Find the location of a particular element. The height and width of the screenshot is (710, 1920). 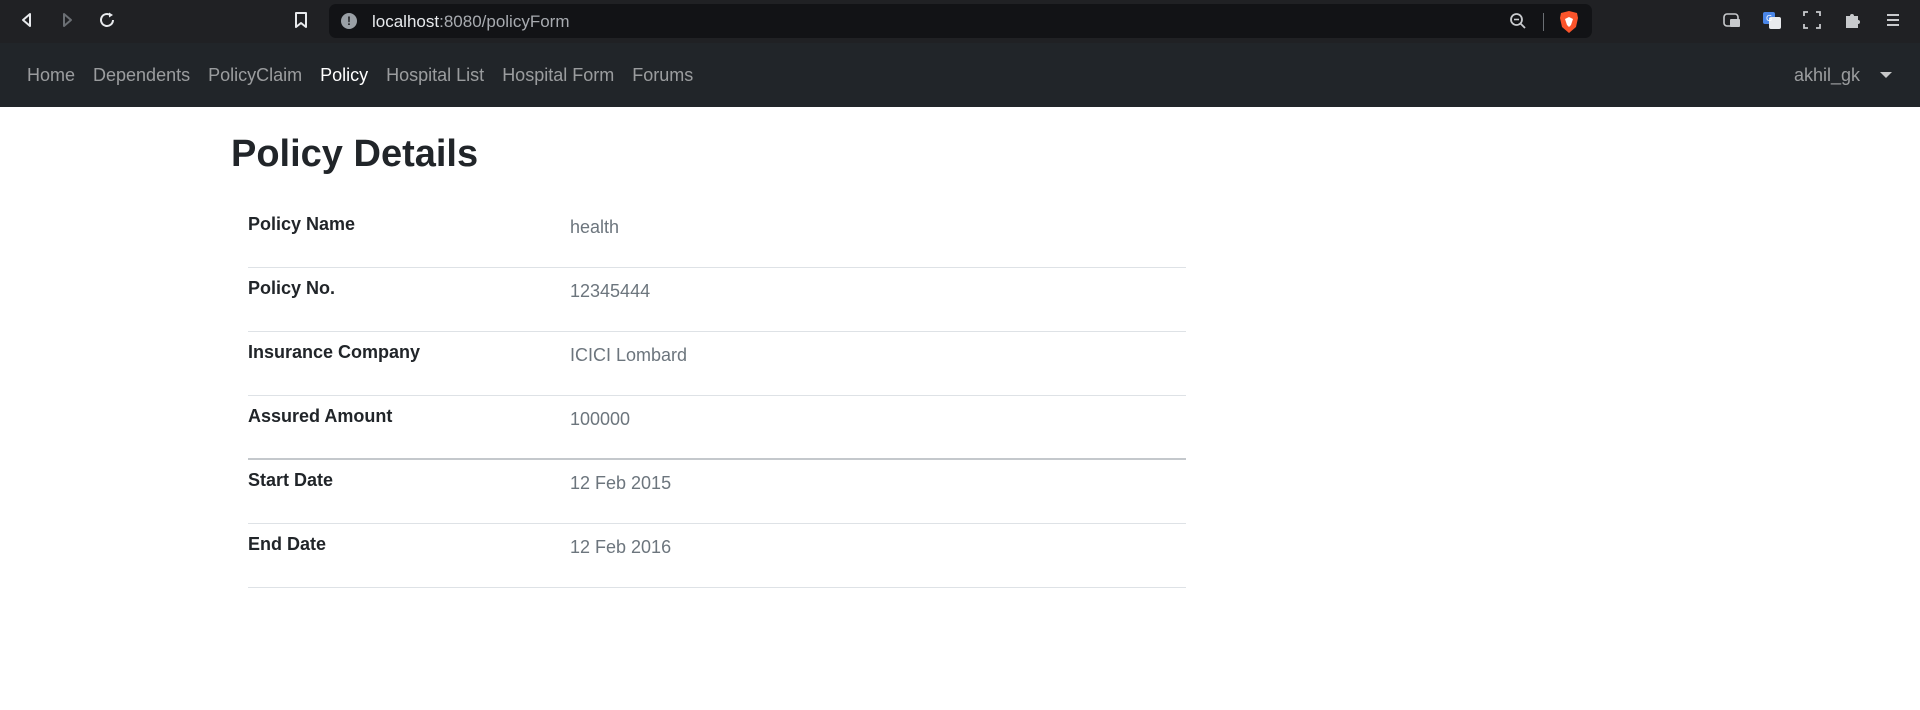

site-info-icon: ! is located at coordinates (349, 21).